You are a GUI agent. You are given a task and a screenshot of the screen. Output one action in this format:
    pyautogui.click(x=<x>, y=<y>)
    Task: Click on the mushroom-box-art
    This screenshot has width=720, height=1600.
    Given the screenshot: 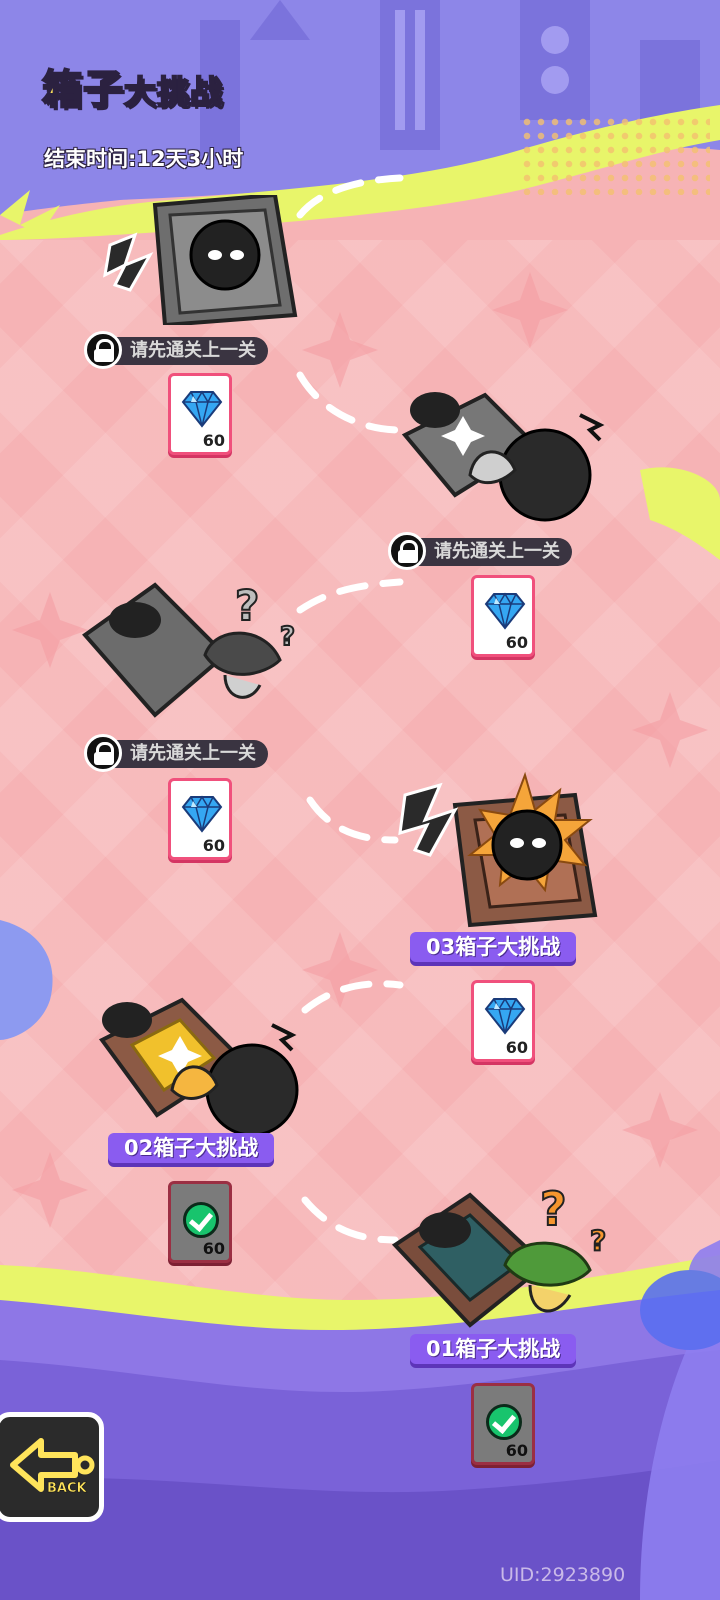 What is the action you would take?
    pyautogui.click(x=198, y=1067)
    